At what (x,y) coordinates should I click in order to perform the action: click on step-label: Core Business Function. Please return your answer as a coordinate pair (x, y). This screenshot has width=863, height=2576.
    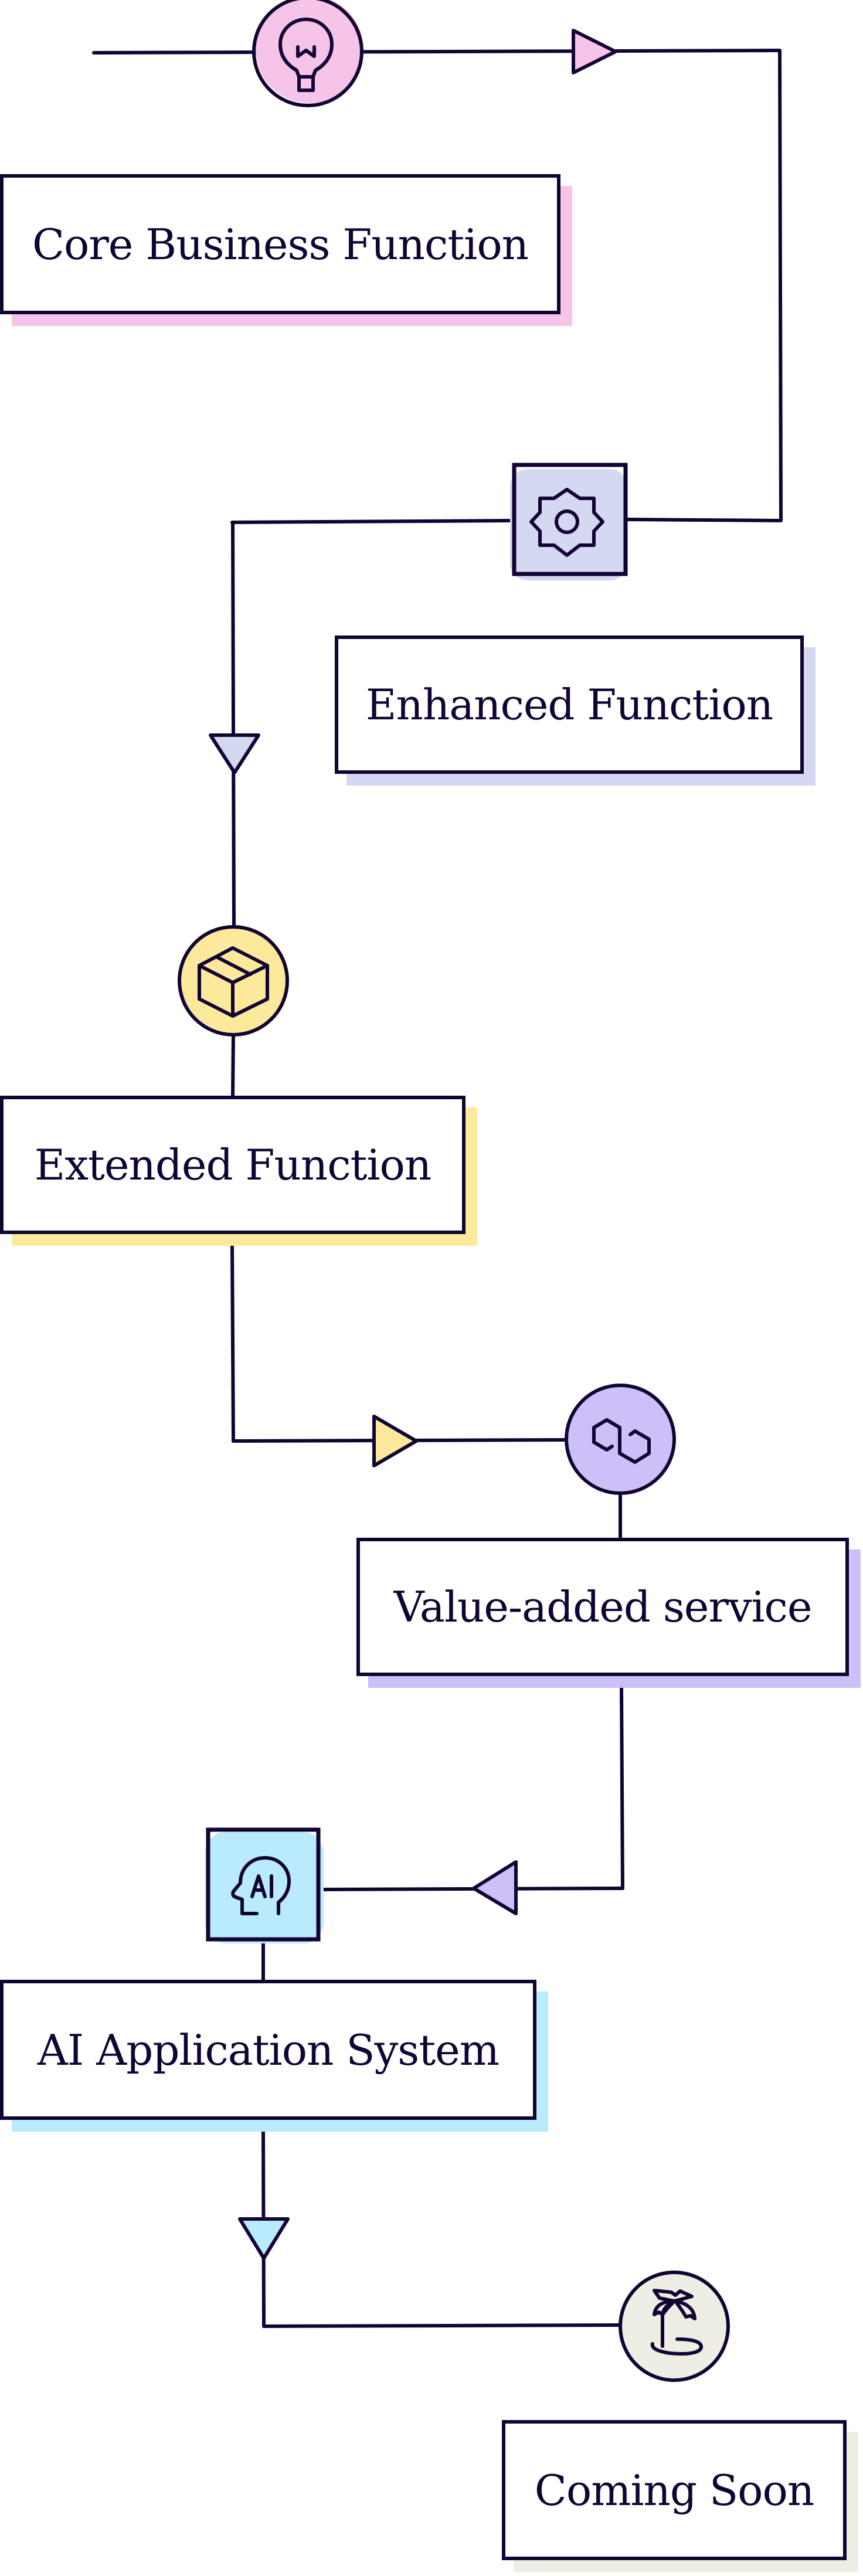
    Looking at the image, I should click on (280, 244).